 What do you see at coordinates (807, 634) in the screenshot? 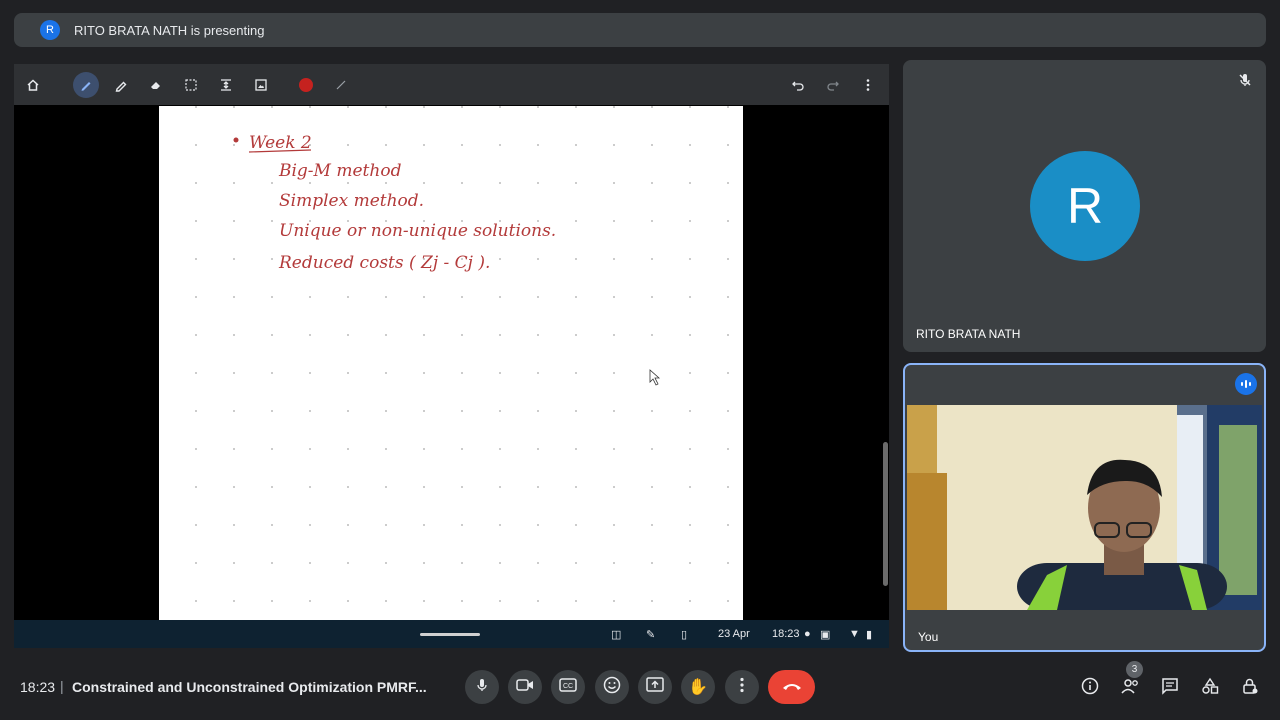
I see `settings-status-icon: ●` at bounding box center [807, 634].